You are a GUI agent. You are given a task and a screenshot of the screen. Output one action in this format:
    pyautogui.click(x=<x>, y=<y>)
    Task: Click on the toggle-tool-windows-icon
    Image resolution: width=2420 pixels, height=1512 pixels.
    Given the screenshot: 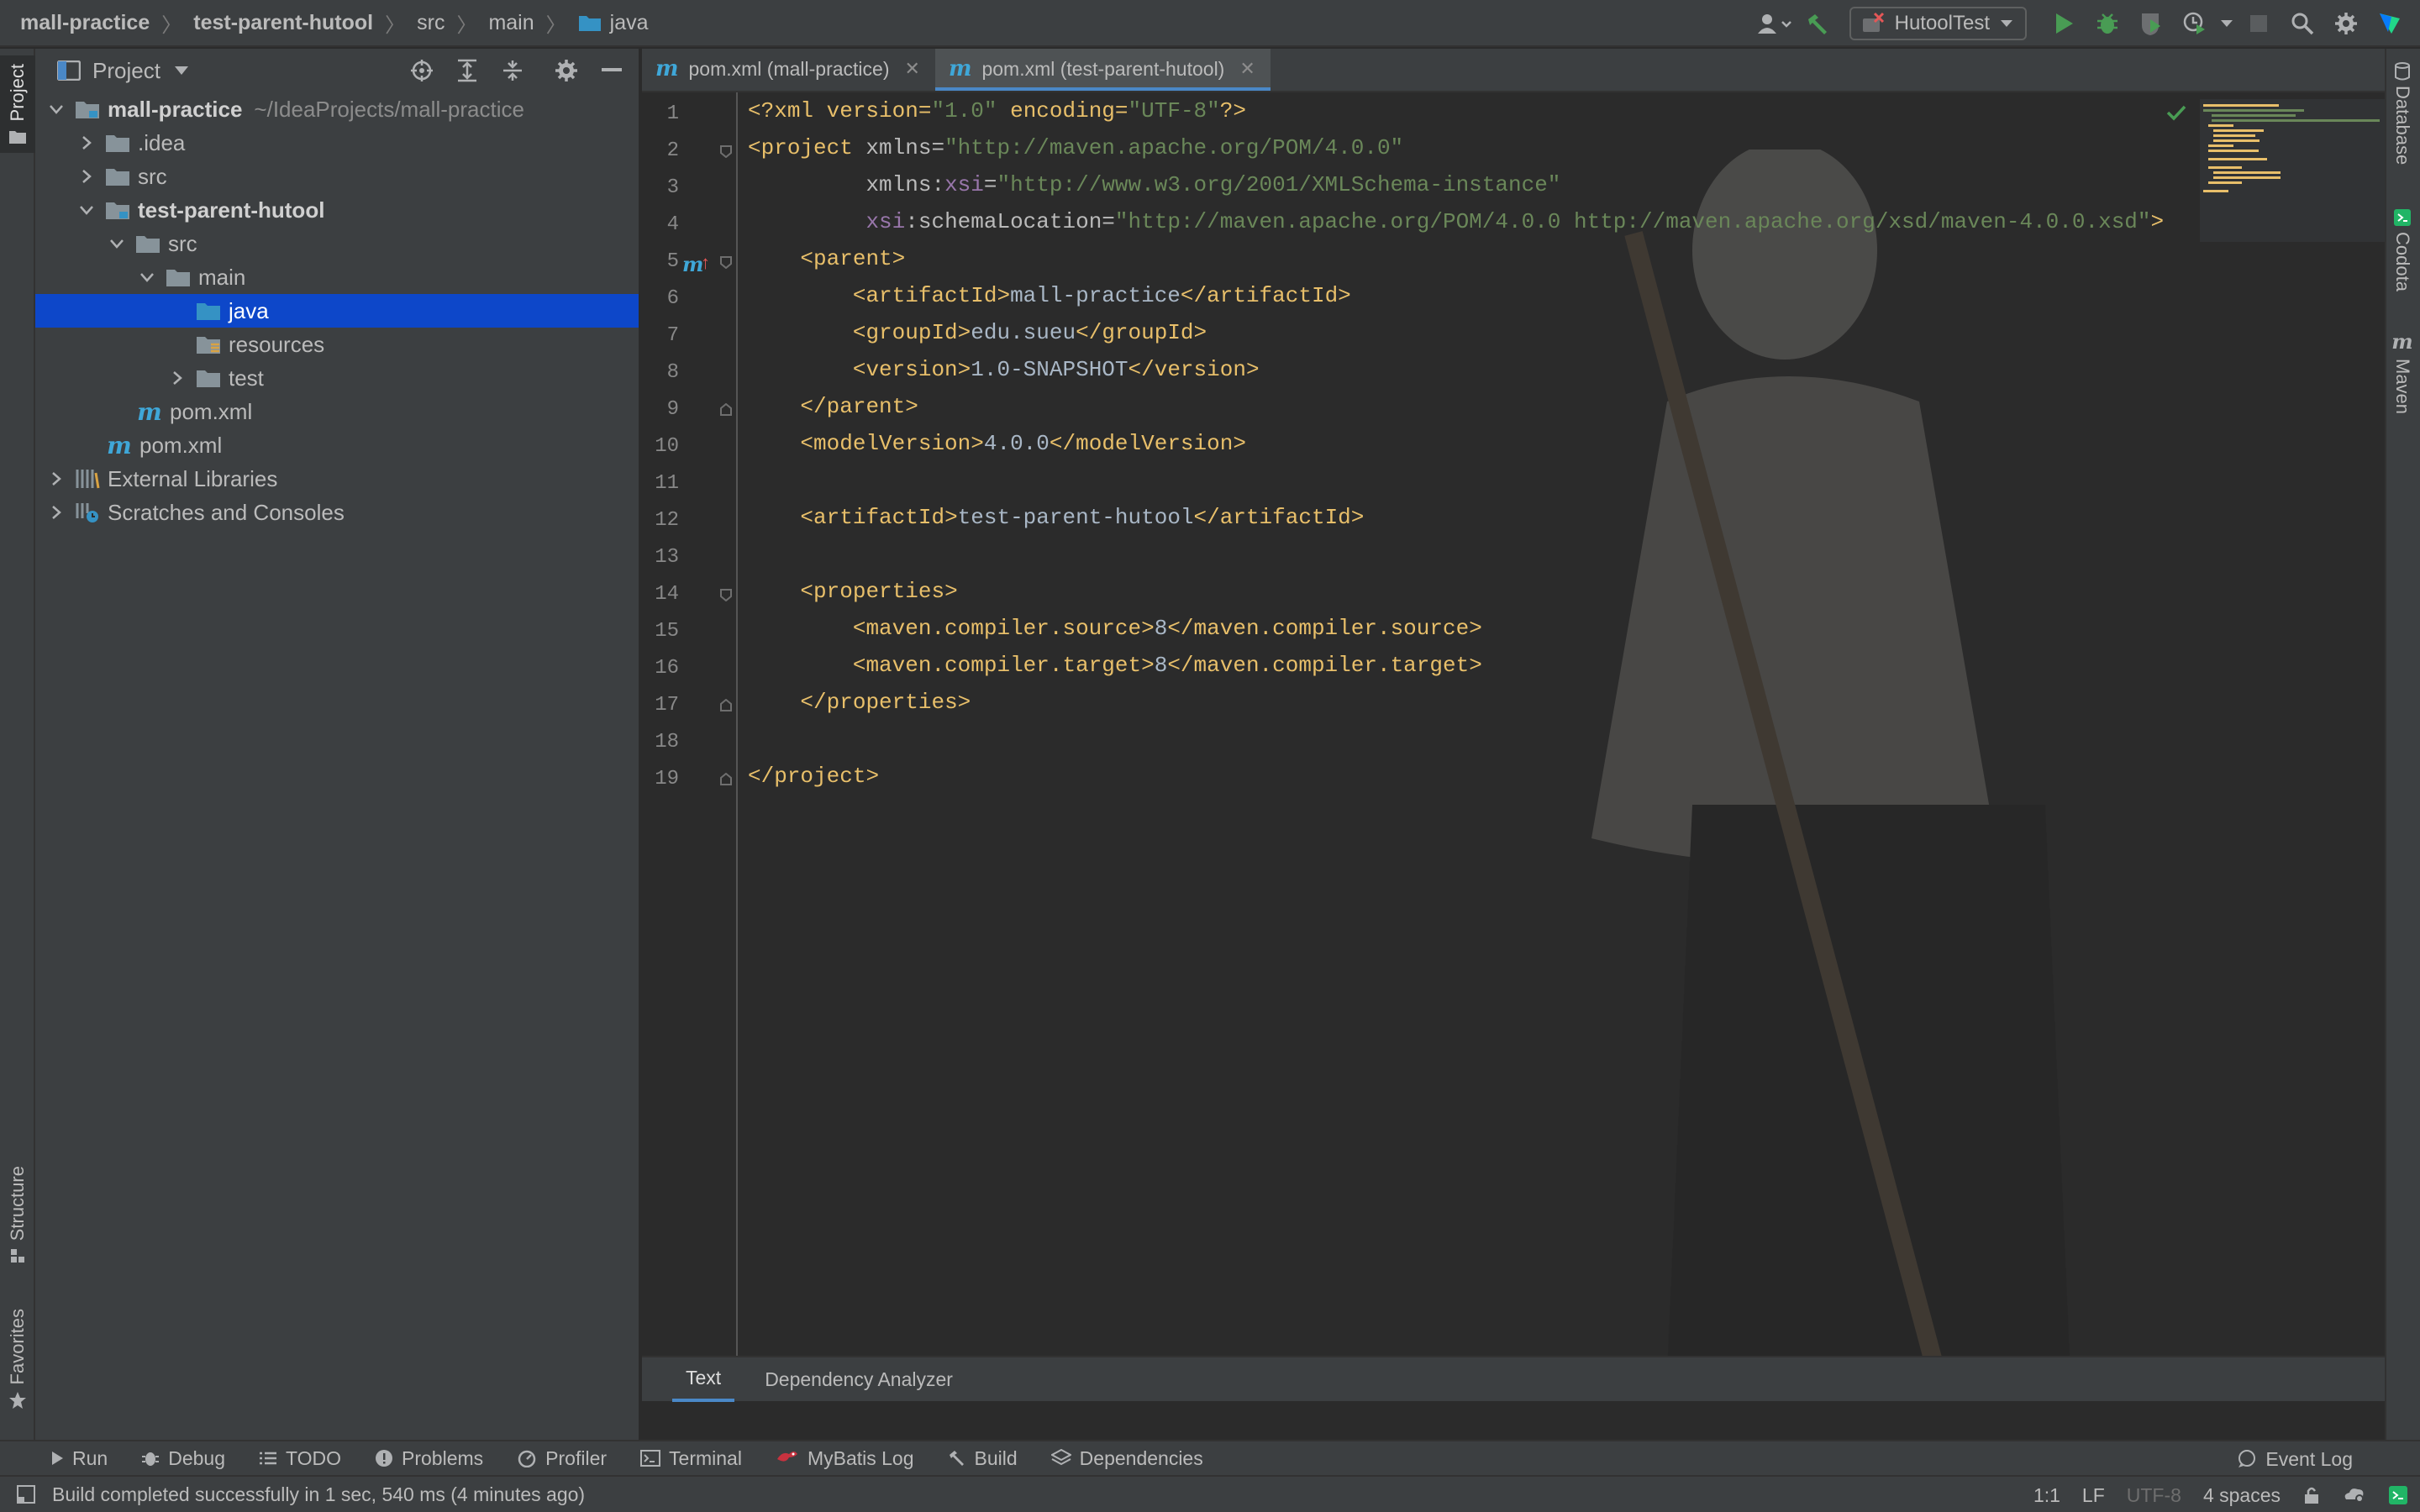 What is the action you would take?
    pyautogui.click(x=26, y=1494)
    